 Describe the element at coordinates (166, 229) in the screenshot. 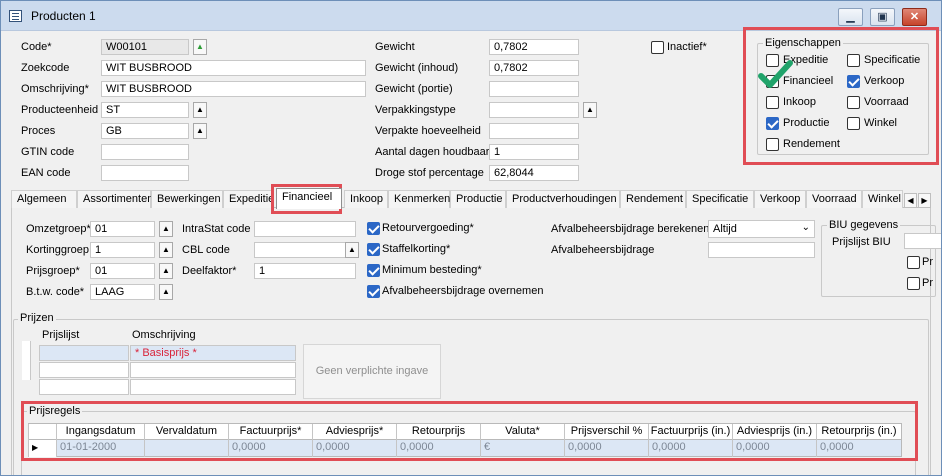

I see `omzetgroep-lookup-icon: ▲` at that location.